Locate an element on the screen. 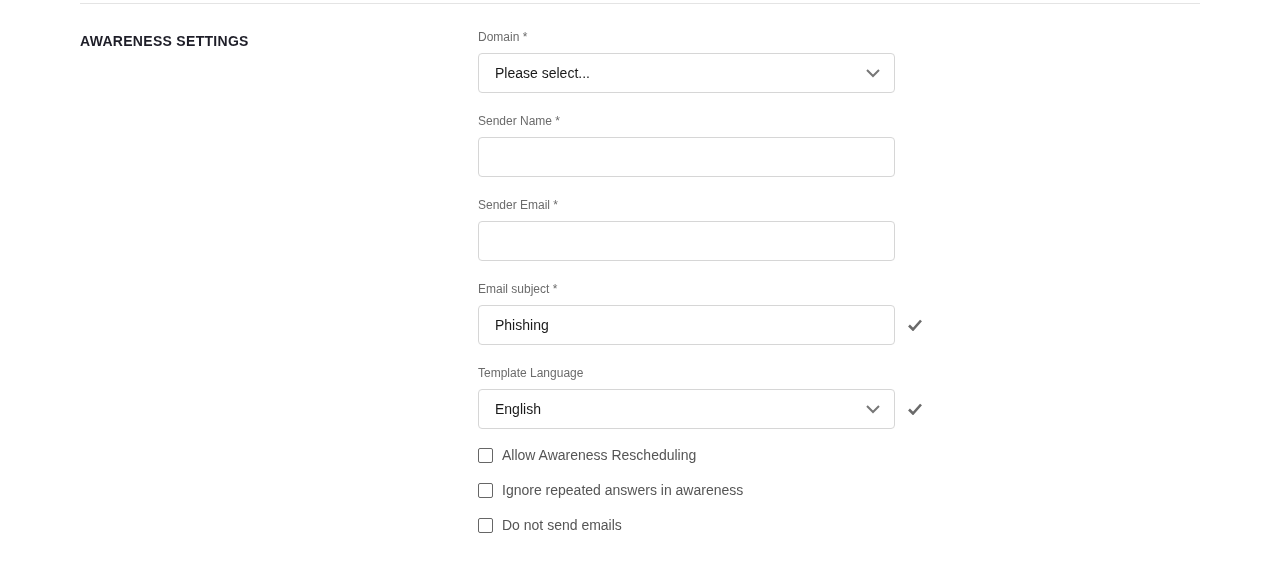  checkbox-label: Do not send emails is located at coordinates (562, 525).